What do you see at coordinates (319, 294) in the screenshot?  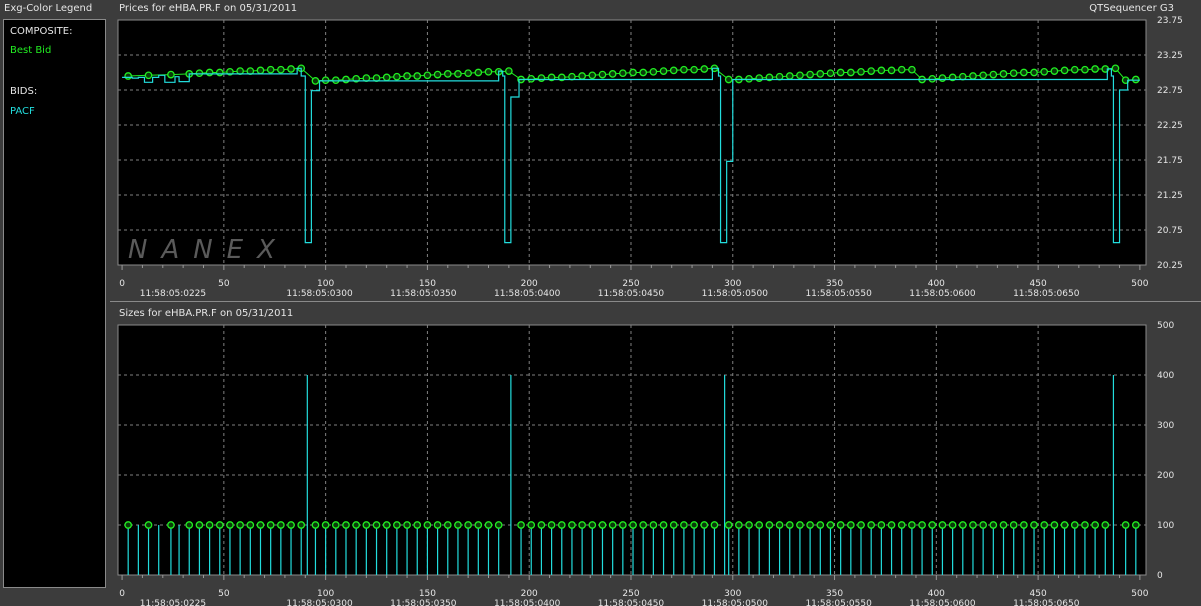 I see `price-time-label: 11:58:05:0300` at bounding box center [319, 294].